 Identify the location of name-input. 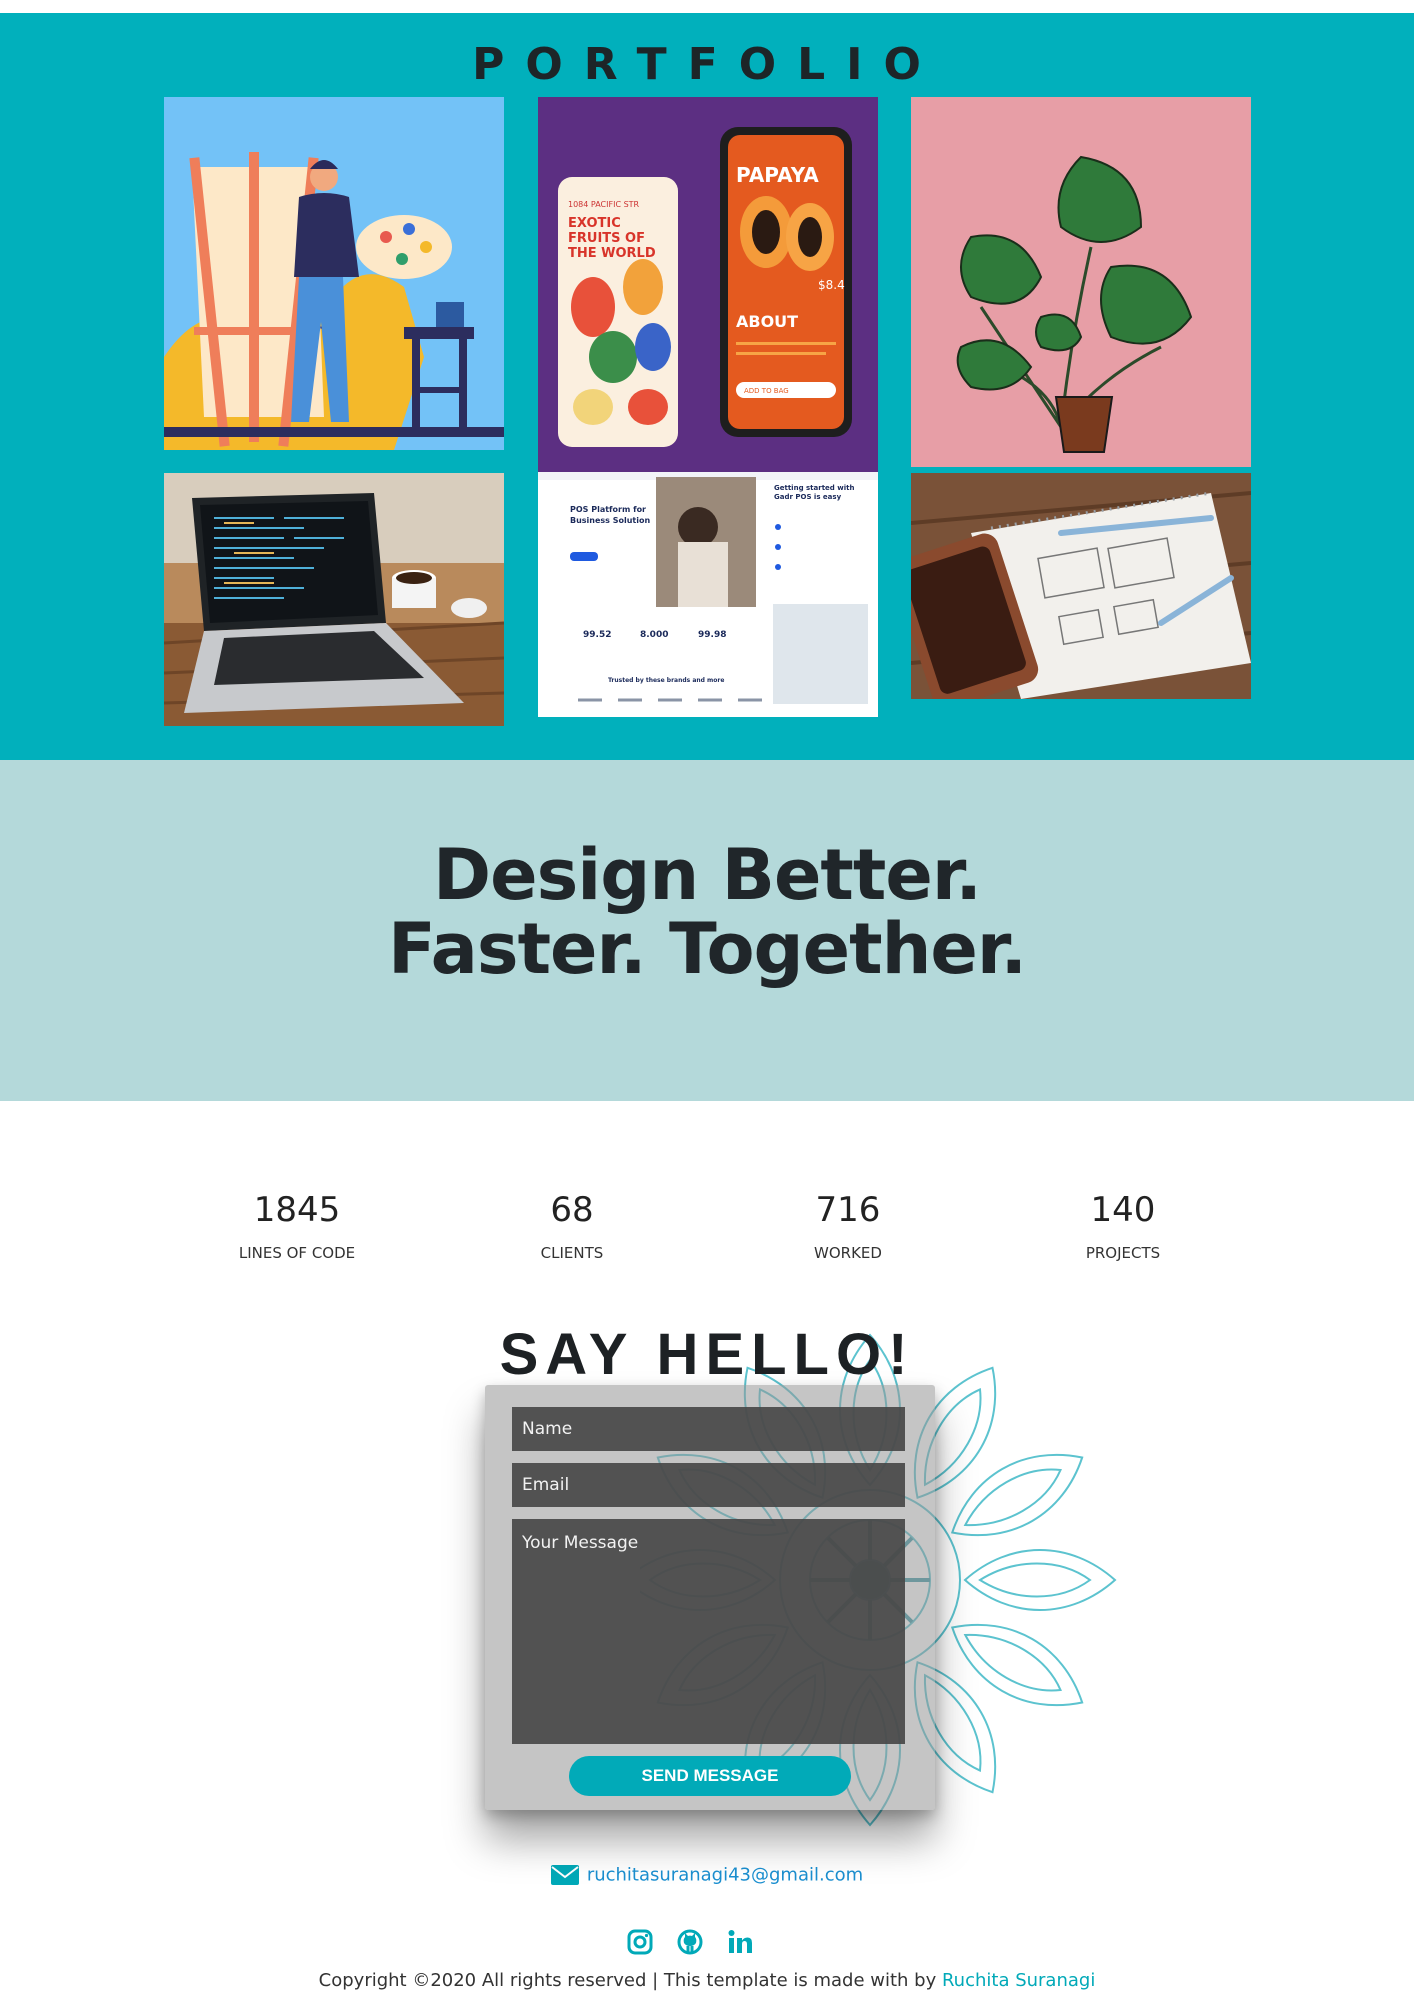
(708, 1429).